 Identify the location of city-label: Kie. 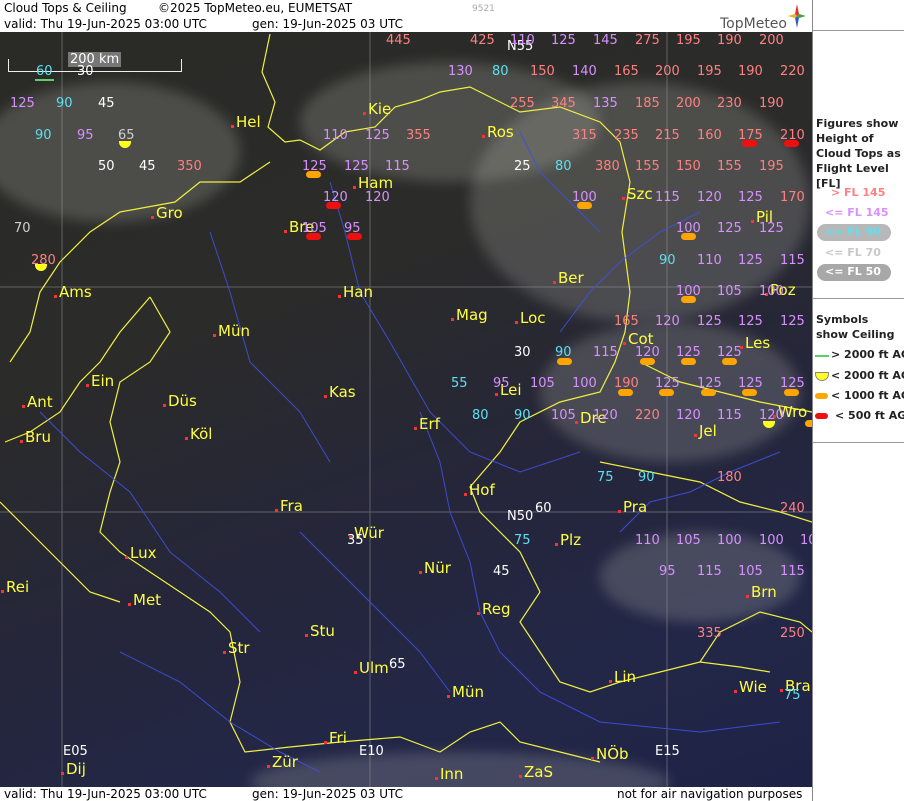
(376, 109).